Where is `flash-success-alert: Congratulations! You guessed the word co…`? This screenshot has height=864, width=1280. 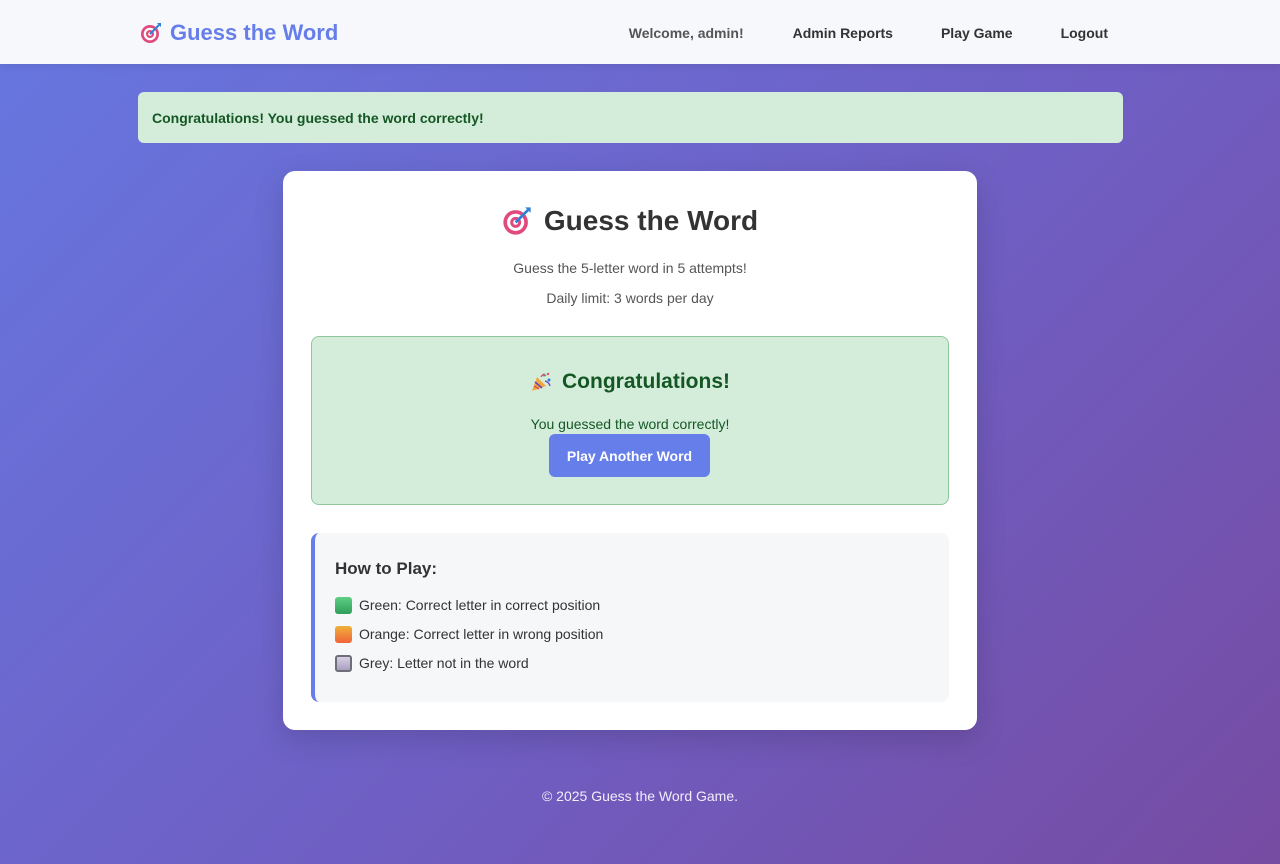
flash-success-alert: Congratulations! You guessed the word co… is located at coordinates (630, 117).